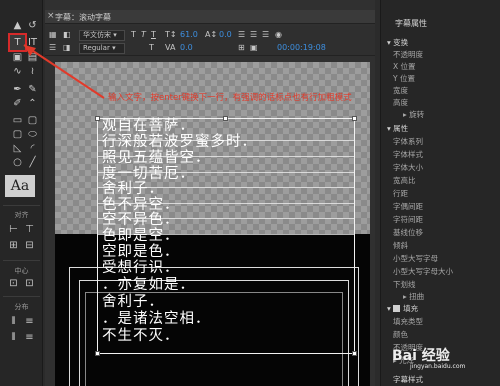 The image size is (500, 386). Describe the element at coordinates (211, 34) in the screenshot. I see `leading-icon: A↕` at that location.